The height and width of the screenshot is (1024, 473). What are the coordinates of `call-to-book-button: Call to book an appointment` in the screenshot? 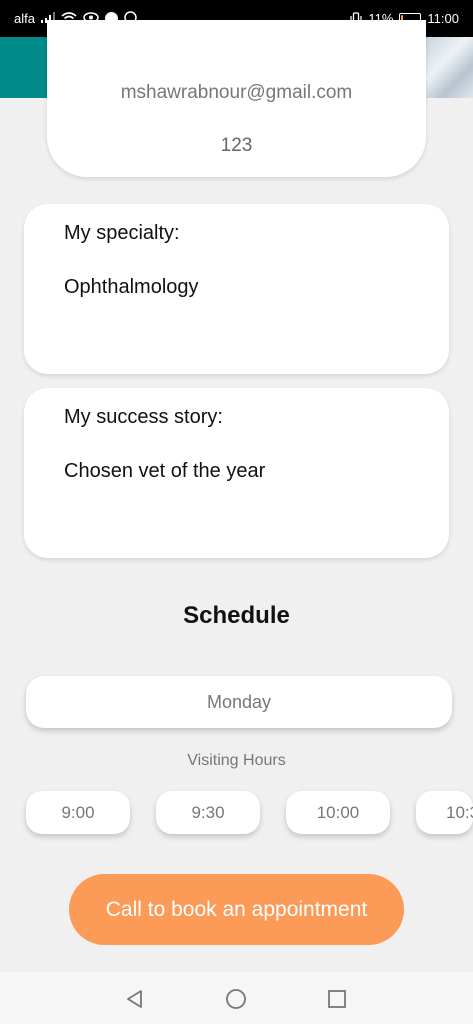 It's located at (236, 909).